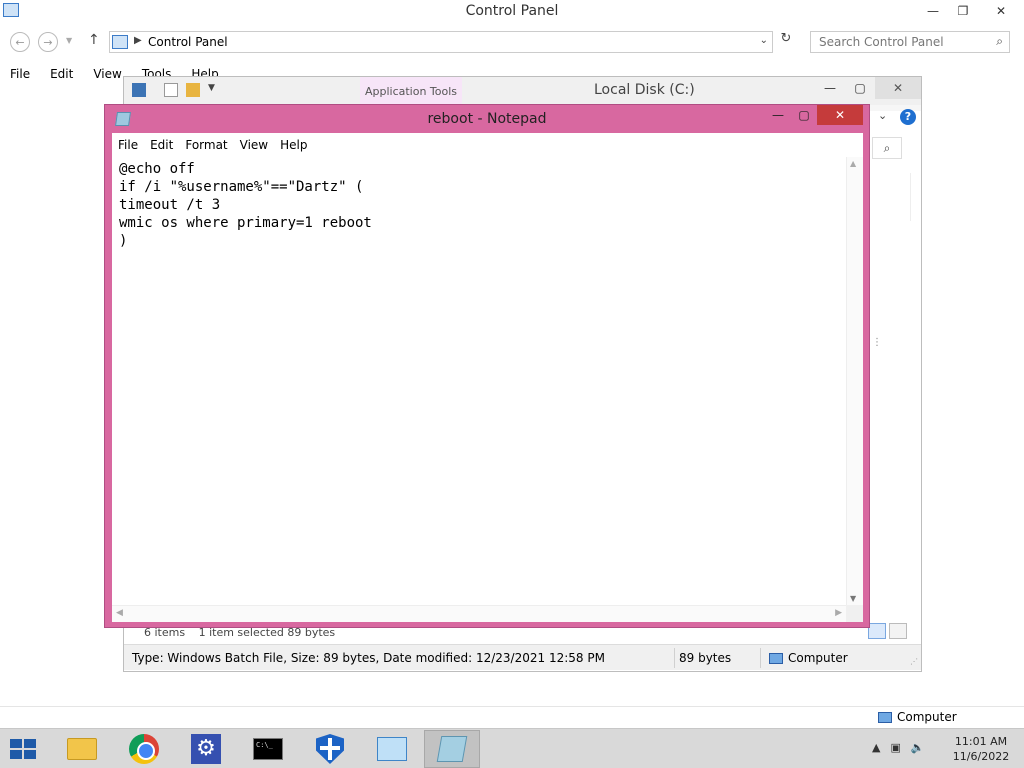  Describe the element at coordinates (981, 756) in the screenshot. I see `clock-date: 11/6/2022` at that location.